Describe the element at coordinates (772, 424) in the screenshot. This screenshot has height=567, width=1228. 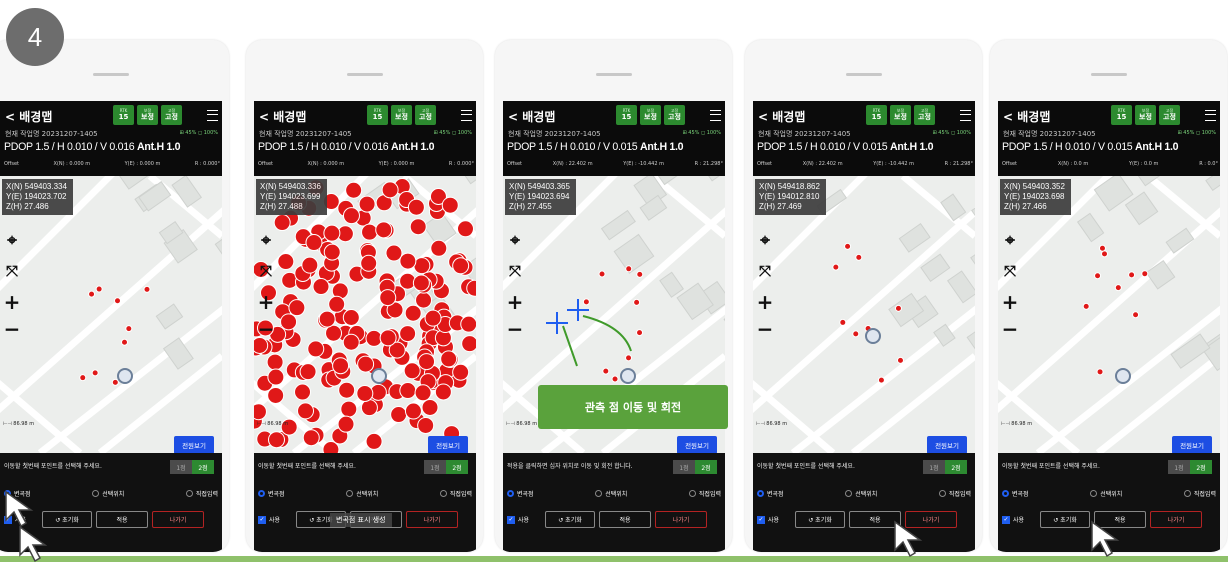
I see `map-scale: ⊢⊣ 86.98 m` at that location.